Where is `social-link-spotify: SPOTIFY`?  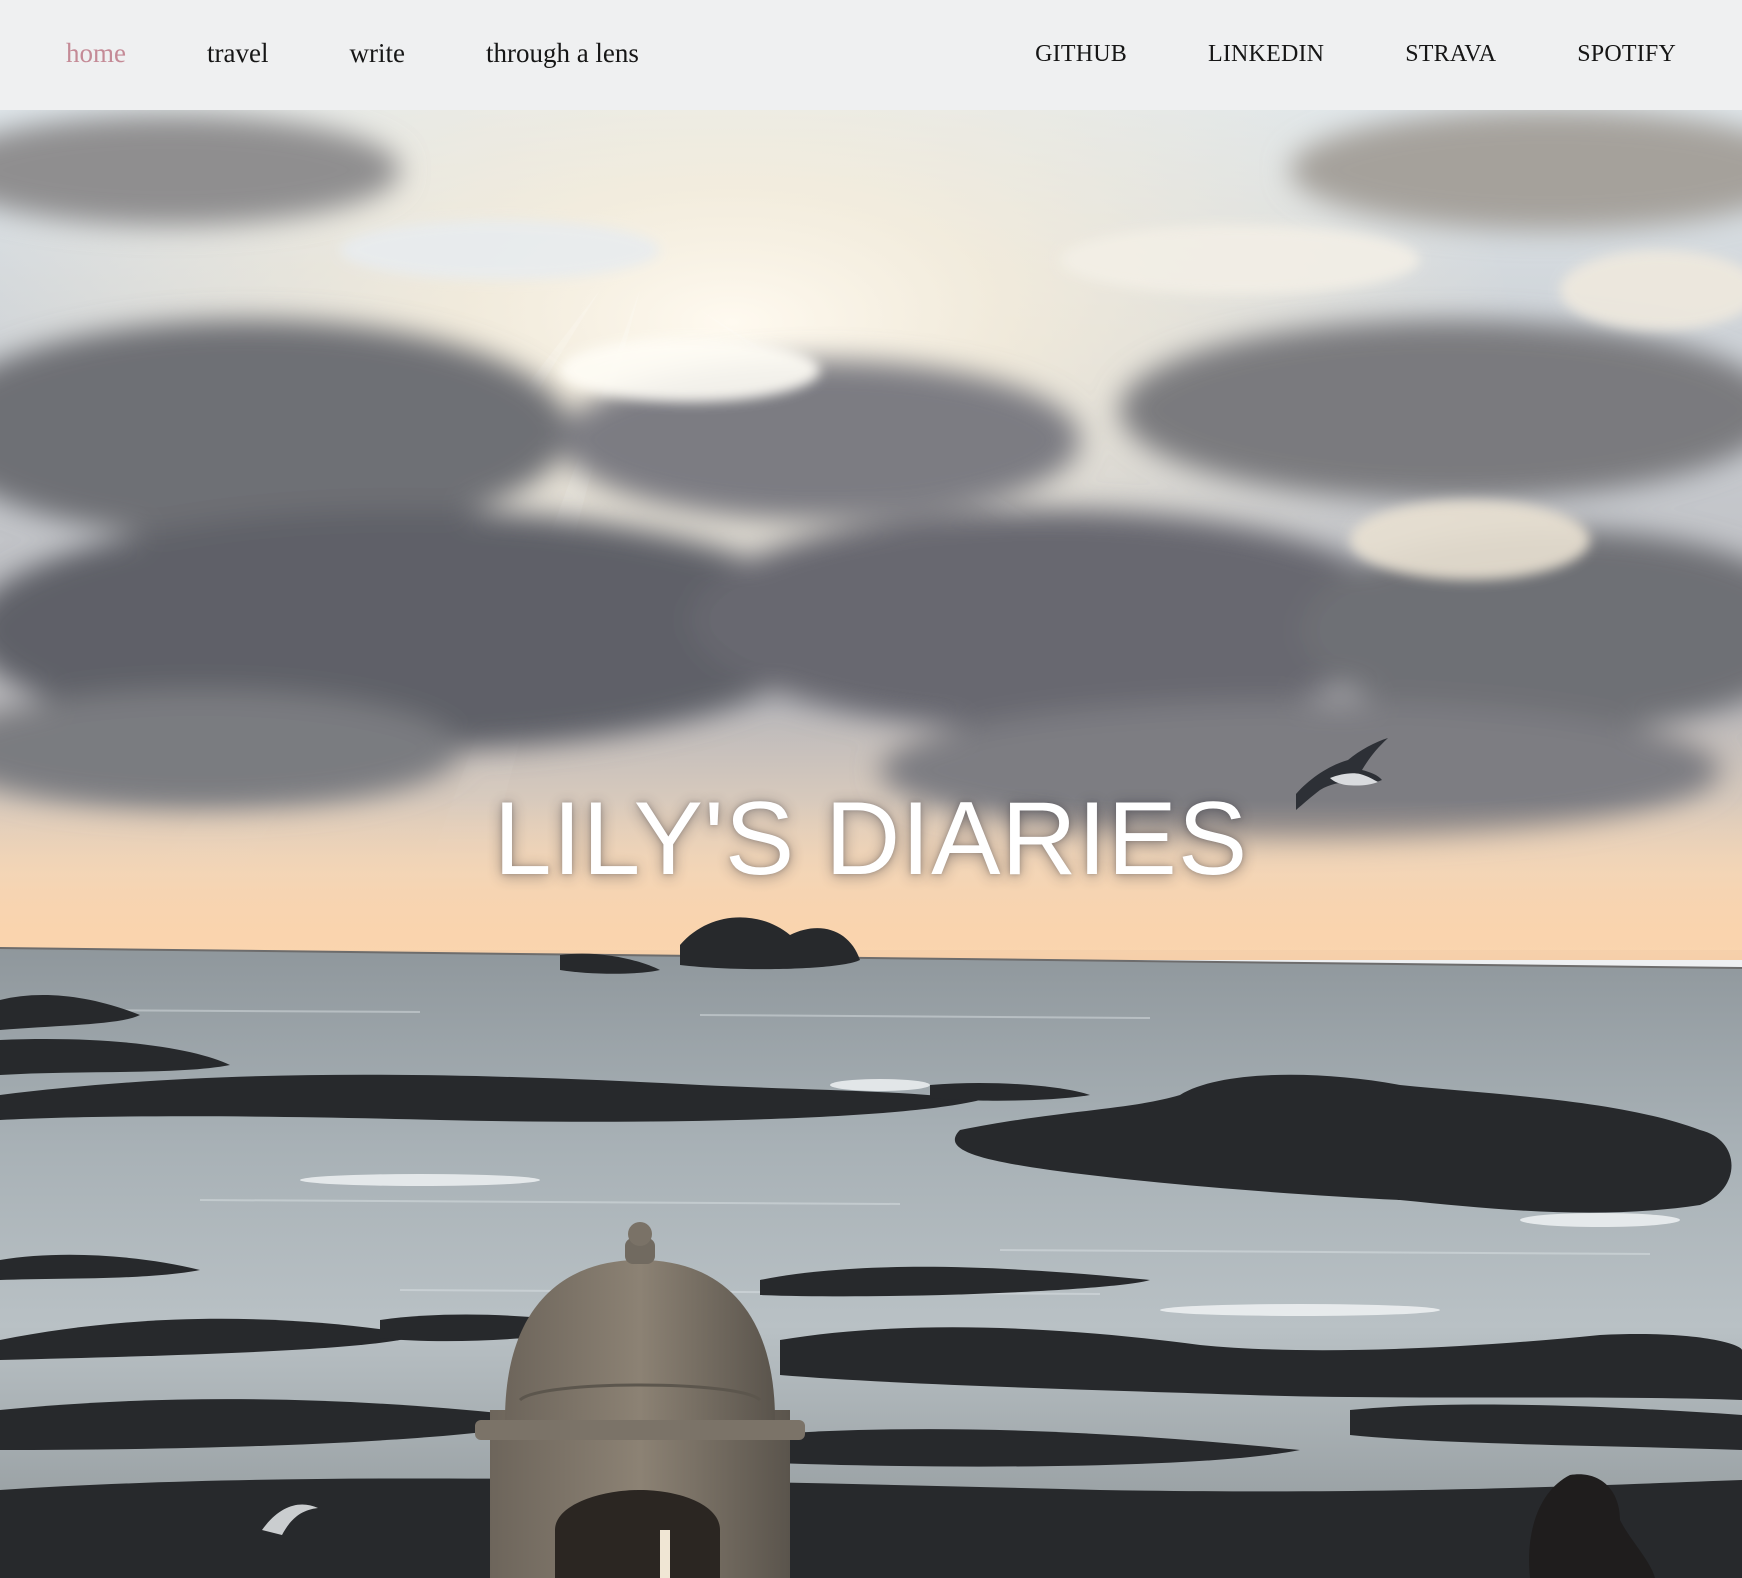 social-link-spotify: SPOTIFY is located at coordinates (1626, 54).